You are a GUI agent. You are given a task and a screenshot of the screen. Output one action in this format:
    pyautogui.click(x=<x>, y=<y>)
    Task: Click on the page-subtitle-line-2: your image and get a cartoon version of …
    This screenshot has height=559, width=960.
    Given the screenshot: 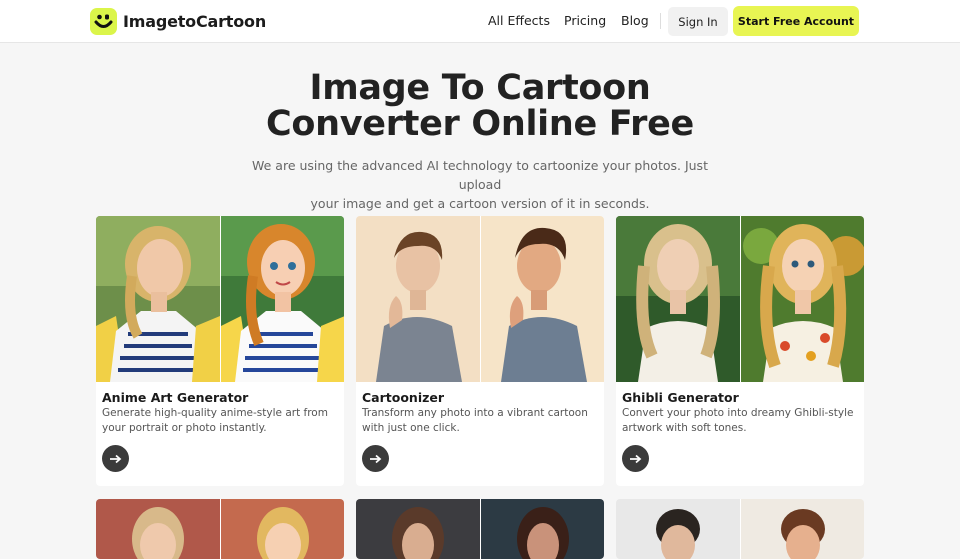 What is the action you would take?
    pyautogui.click(x=480, y=203)
    